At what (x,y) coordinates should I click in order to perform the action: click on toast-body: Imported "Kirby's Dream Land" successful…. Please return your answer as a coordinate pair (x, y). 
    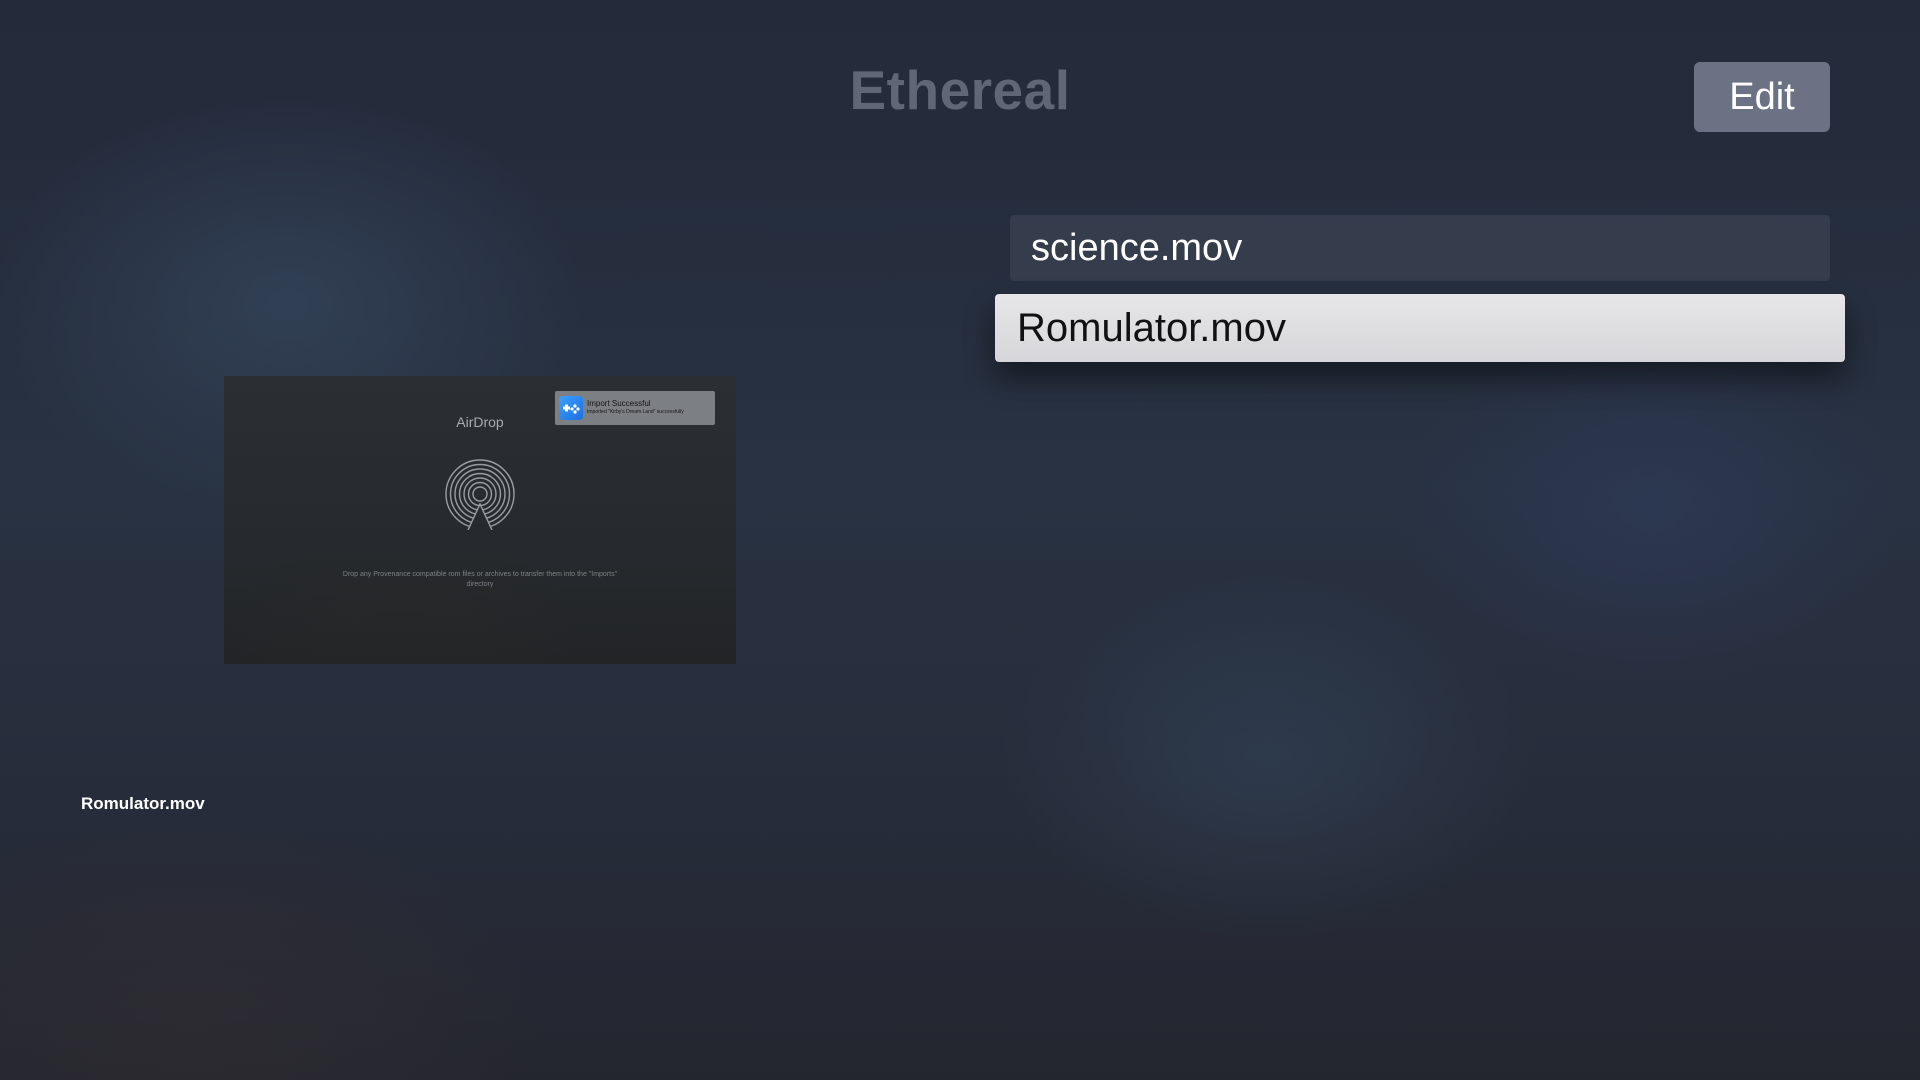
    Looking at the image, I should click on (635, 412).